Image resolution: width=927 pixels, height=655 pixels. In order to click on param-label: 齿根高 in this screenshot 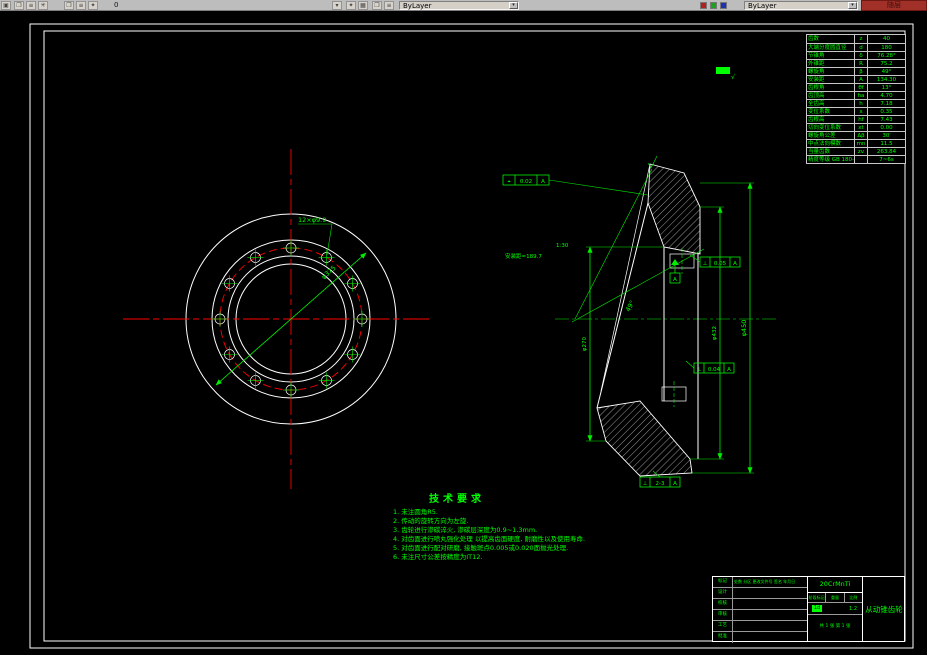, I will do `click(831, 119)`.